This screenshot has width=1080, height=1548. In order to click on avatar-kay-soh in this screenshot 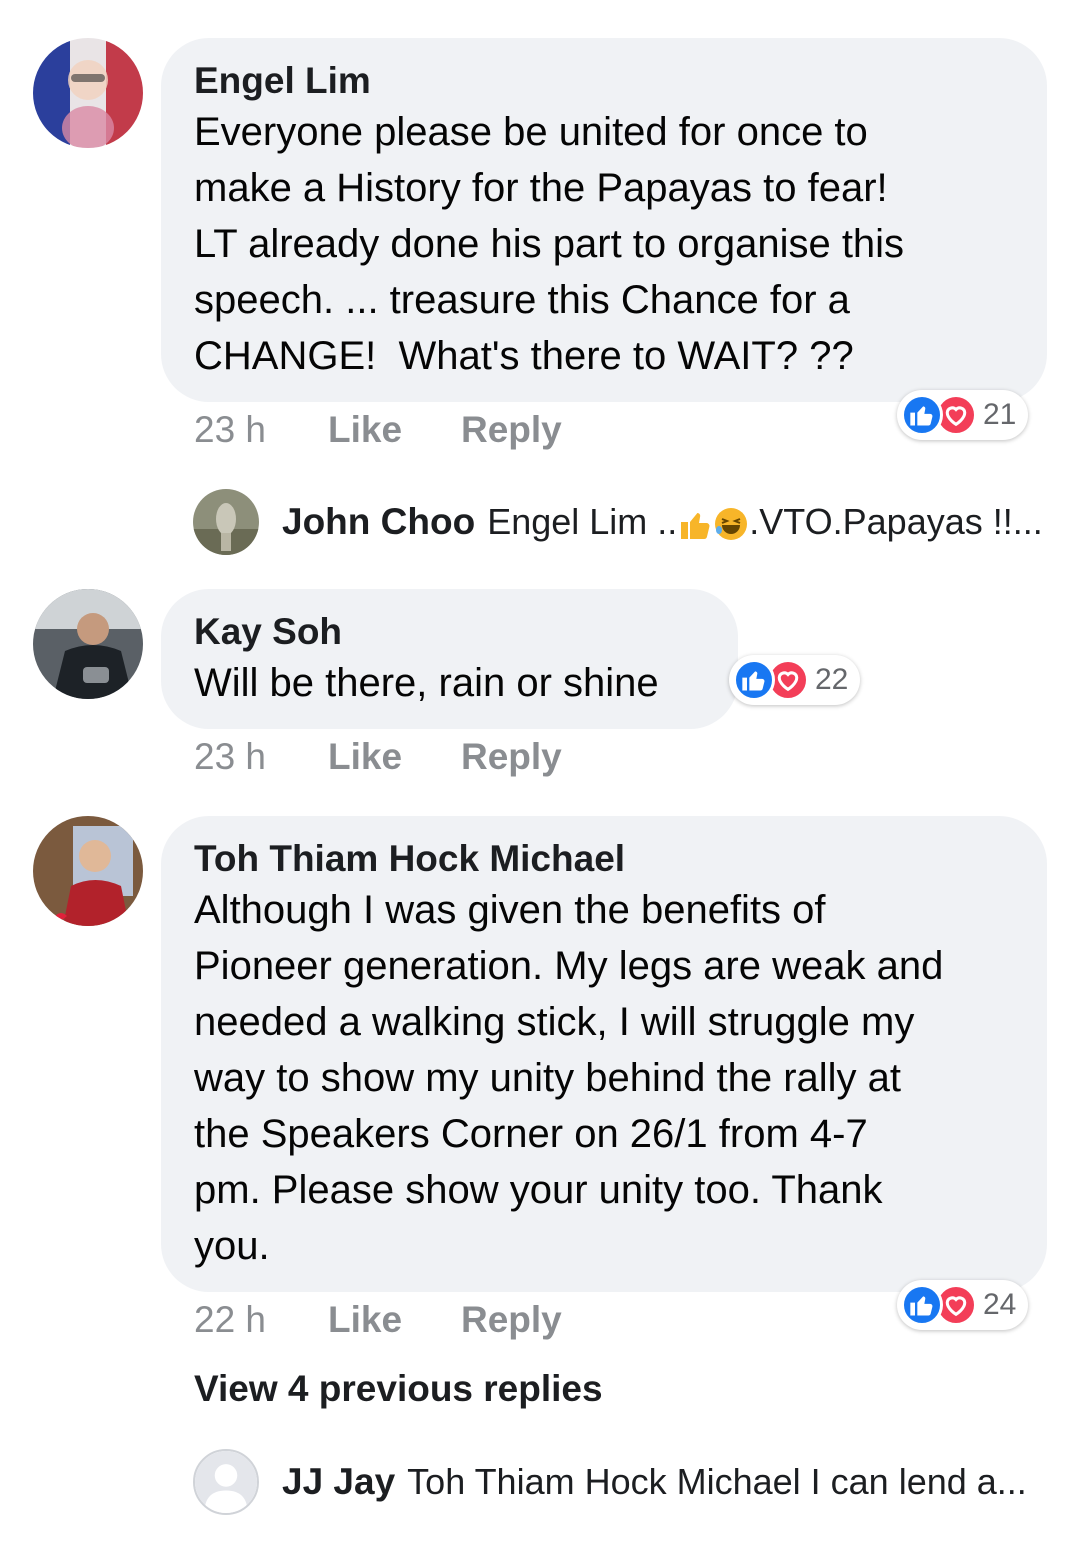, I will do `click(88, 644)`.